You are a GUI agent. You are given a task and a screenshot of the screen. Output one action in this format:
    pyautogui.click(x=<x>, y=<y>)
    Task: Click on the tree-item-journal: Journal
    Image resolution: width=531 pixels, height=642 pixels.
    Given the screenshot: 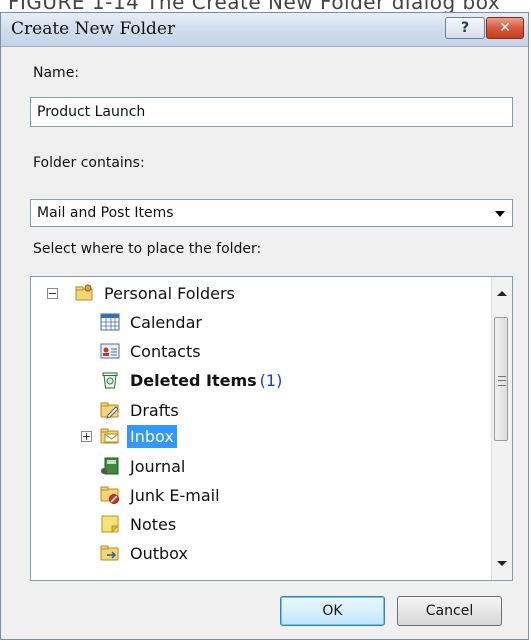 What is the action you would take?
    pyautogui.click(x=143, y=466)
    